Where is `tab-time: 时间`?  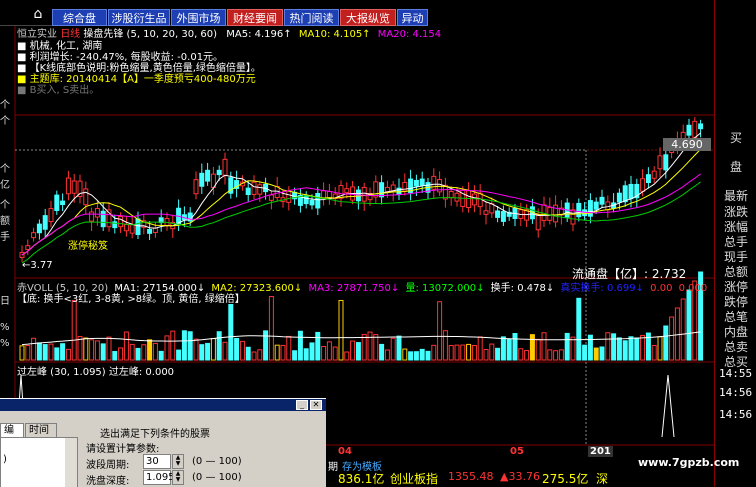
tab-time: 时间 is located at coordinates (41, 430).